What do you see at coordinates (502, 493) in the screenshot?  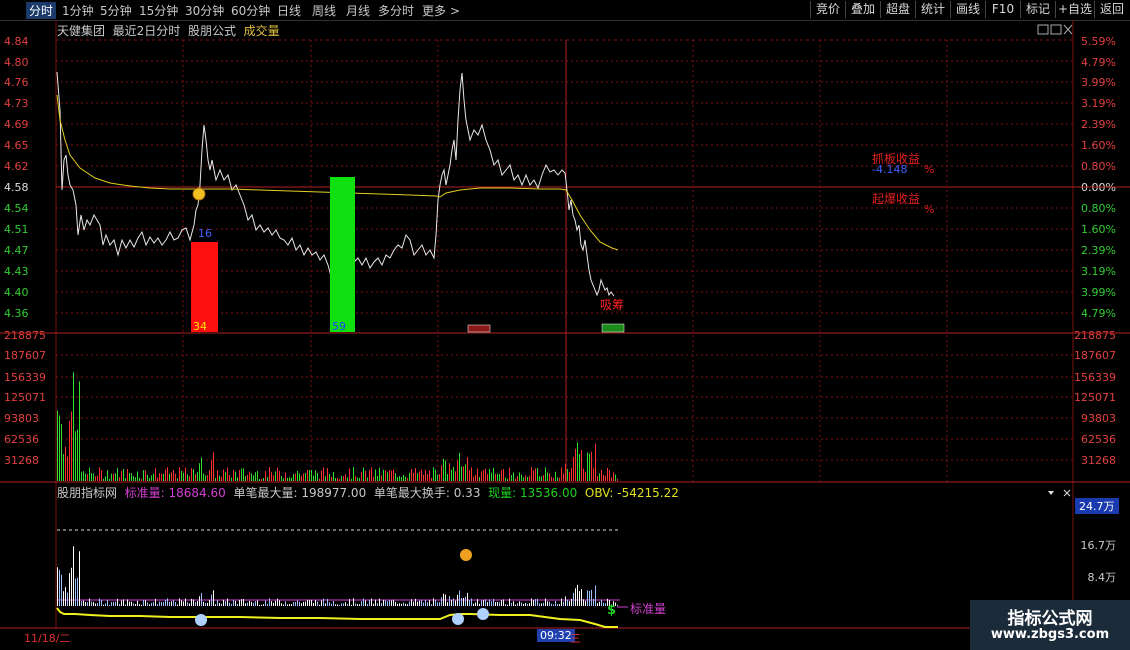 I see `now-volume-label: 现量:` at bounding box center [502, 493].